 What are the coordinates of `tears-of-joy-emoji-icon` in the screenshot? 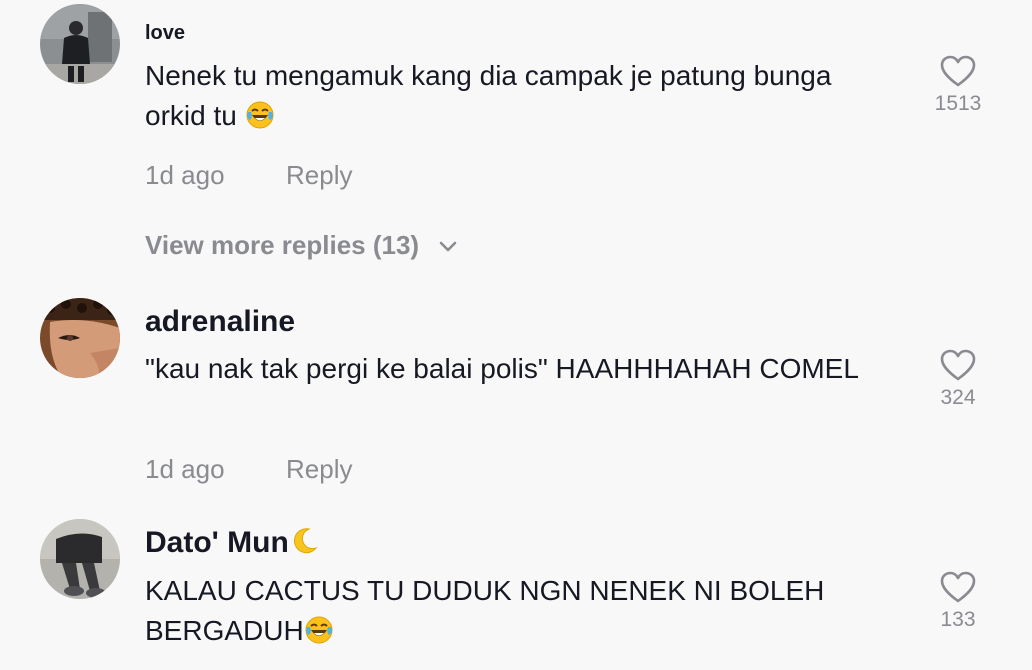 It's located at (319, 630).